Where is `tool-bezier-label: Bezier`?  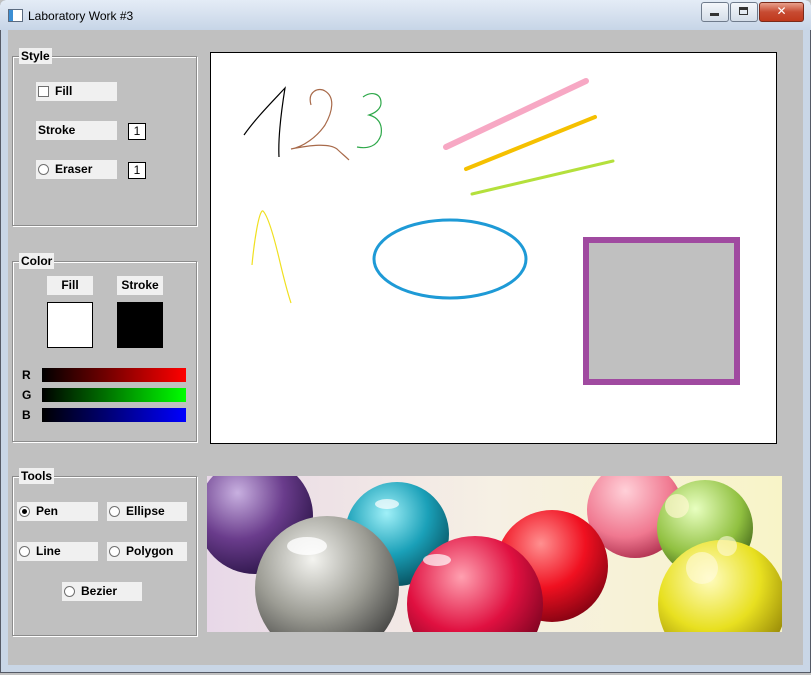 tool-bezier-label: Bezier is located at coordinates (99, 591).